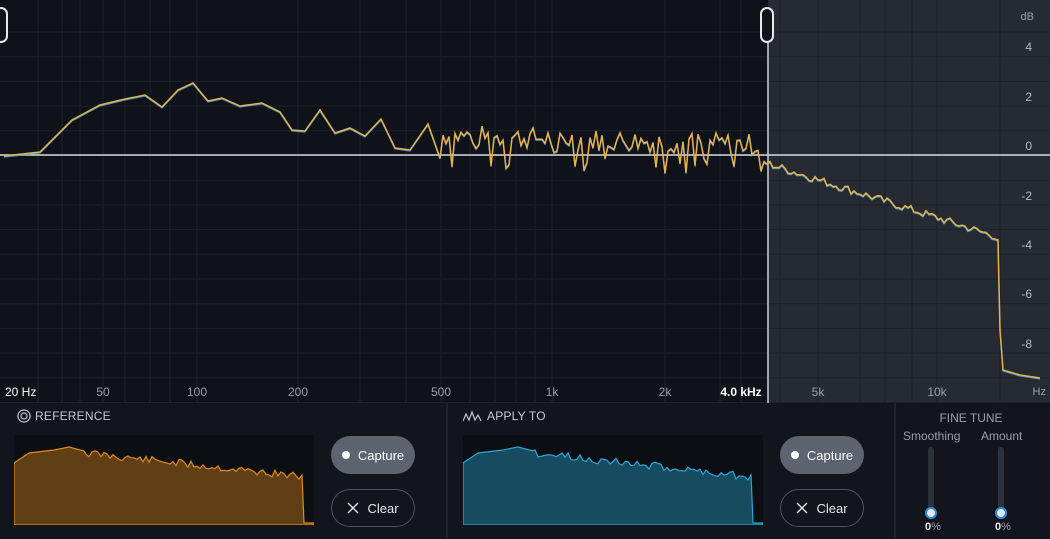  I want to click on freq-label-20hz: 20 Hz, so click(21, 392).